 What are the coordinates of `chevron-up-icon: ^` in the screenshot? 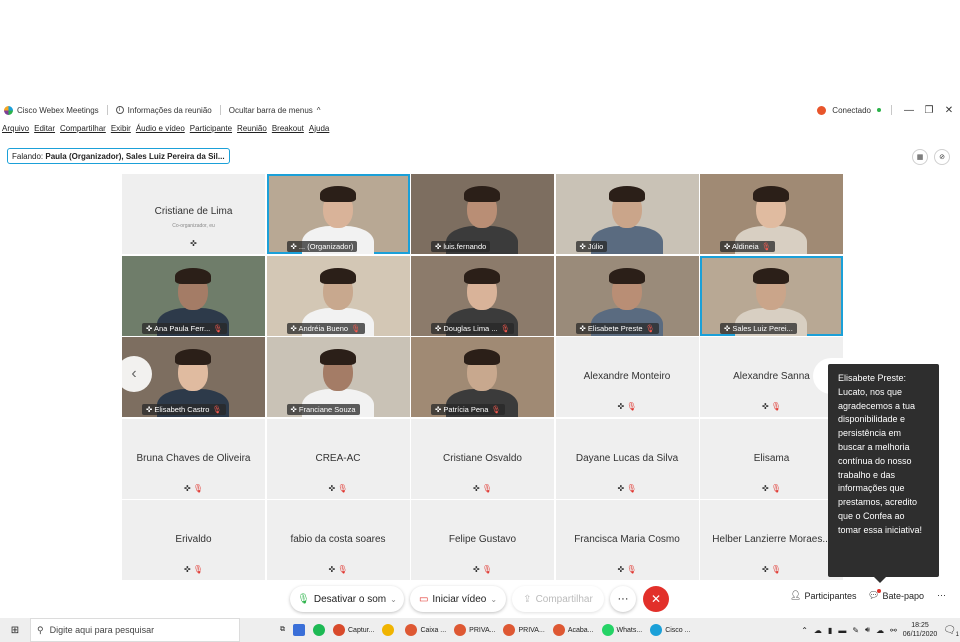 It's located at (319, 110).